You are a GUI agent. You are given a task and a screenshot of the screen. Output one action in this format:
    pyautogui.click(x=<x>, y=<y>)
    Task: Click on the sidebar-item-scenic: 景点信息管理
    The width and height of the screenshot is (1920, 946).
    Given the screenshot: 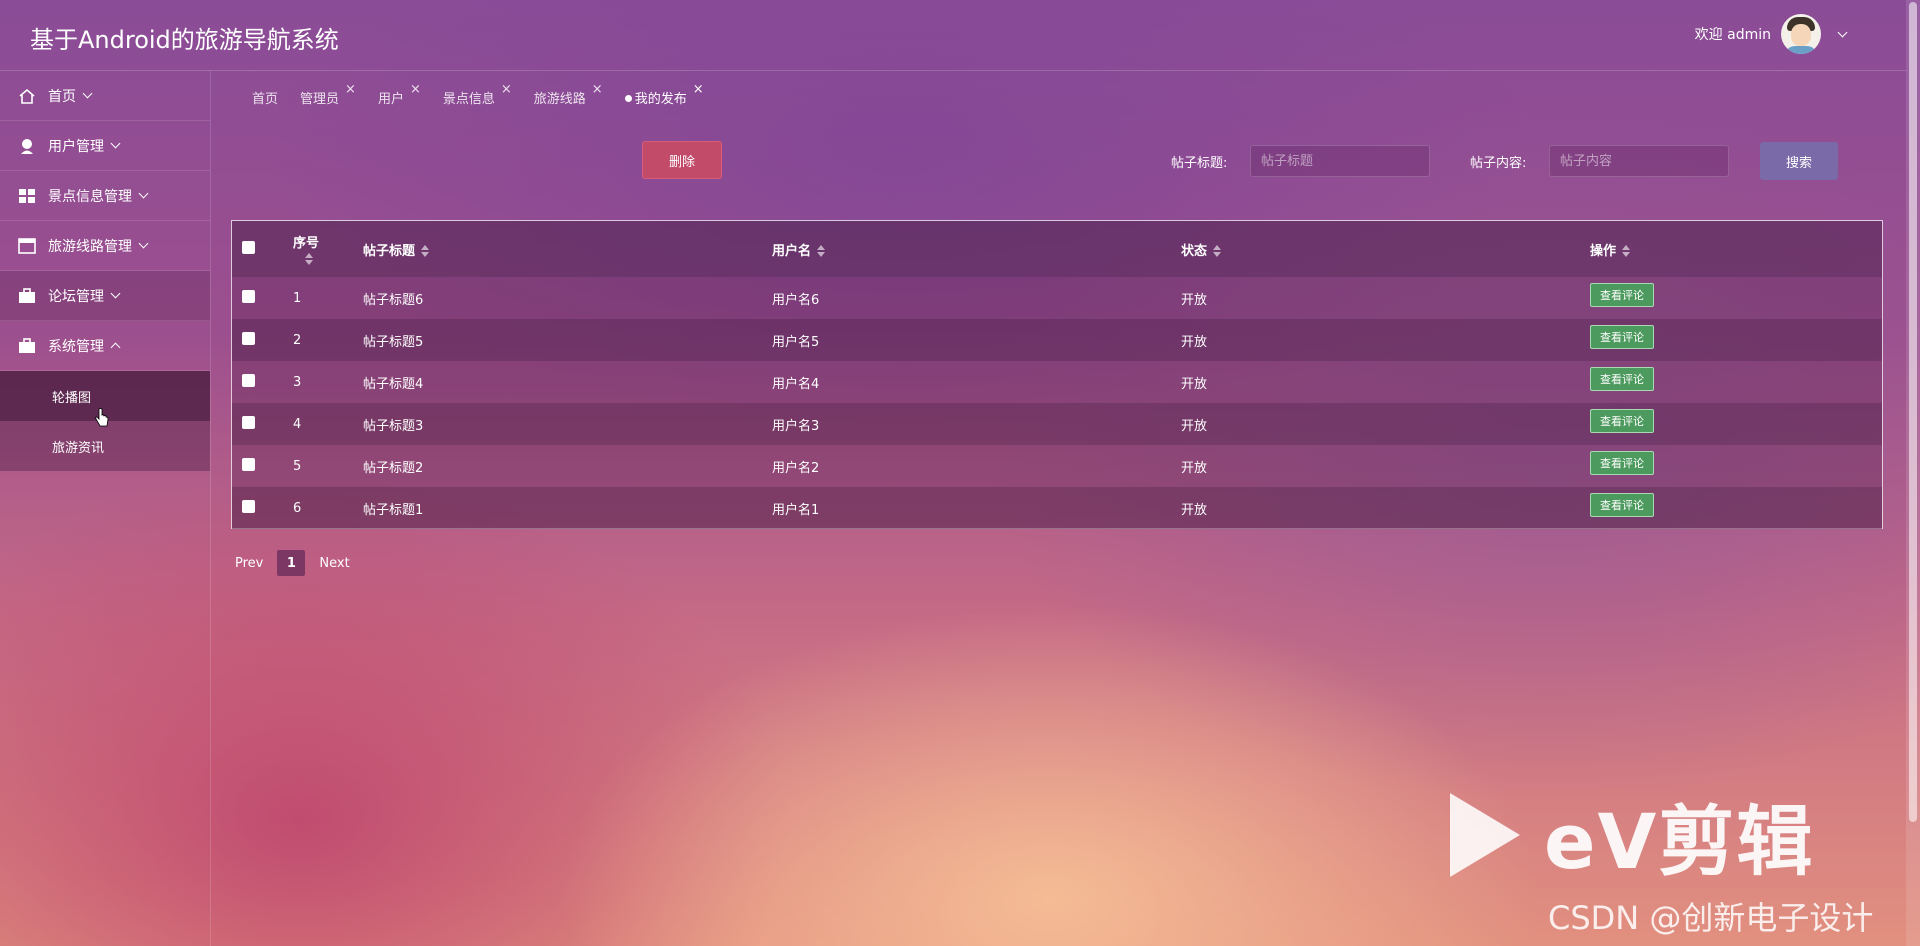 What is the action you would take?
    pyautogui.click(x=105, y=196)
    